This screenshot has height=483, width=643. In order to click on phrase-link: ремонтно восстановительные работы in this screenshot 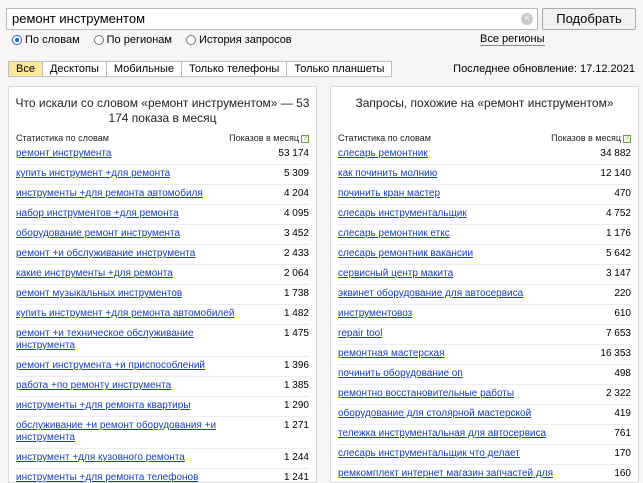, I will do `click(426, 394)`.